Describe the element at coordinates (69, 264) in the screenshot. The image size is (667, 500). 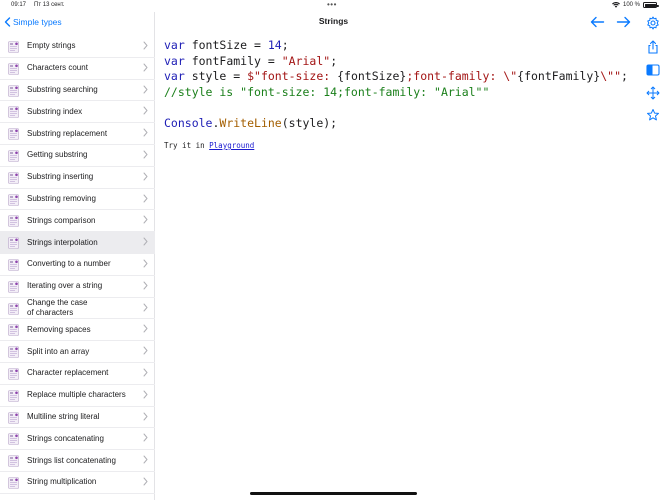
I see `sidebar-item-label: Converting to a number` at that location.